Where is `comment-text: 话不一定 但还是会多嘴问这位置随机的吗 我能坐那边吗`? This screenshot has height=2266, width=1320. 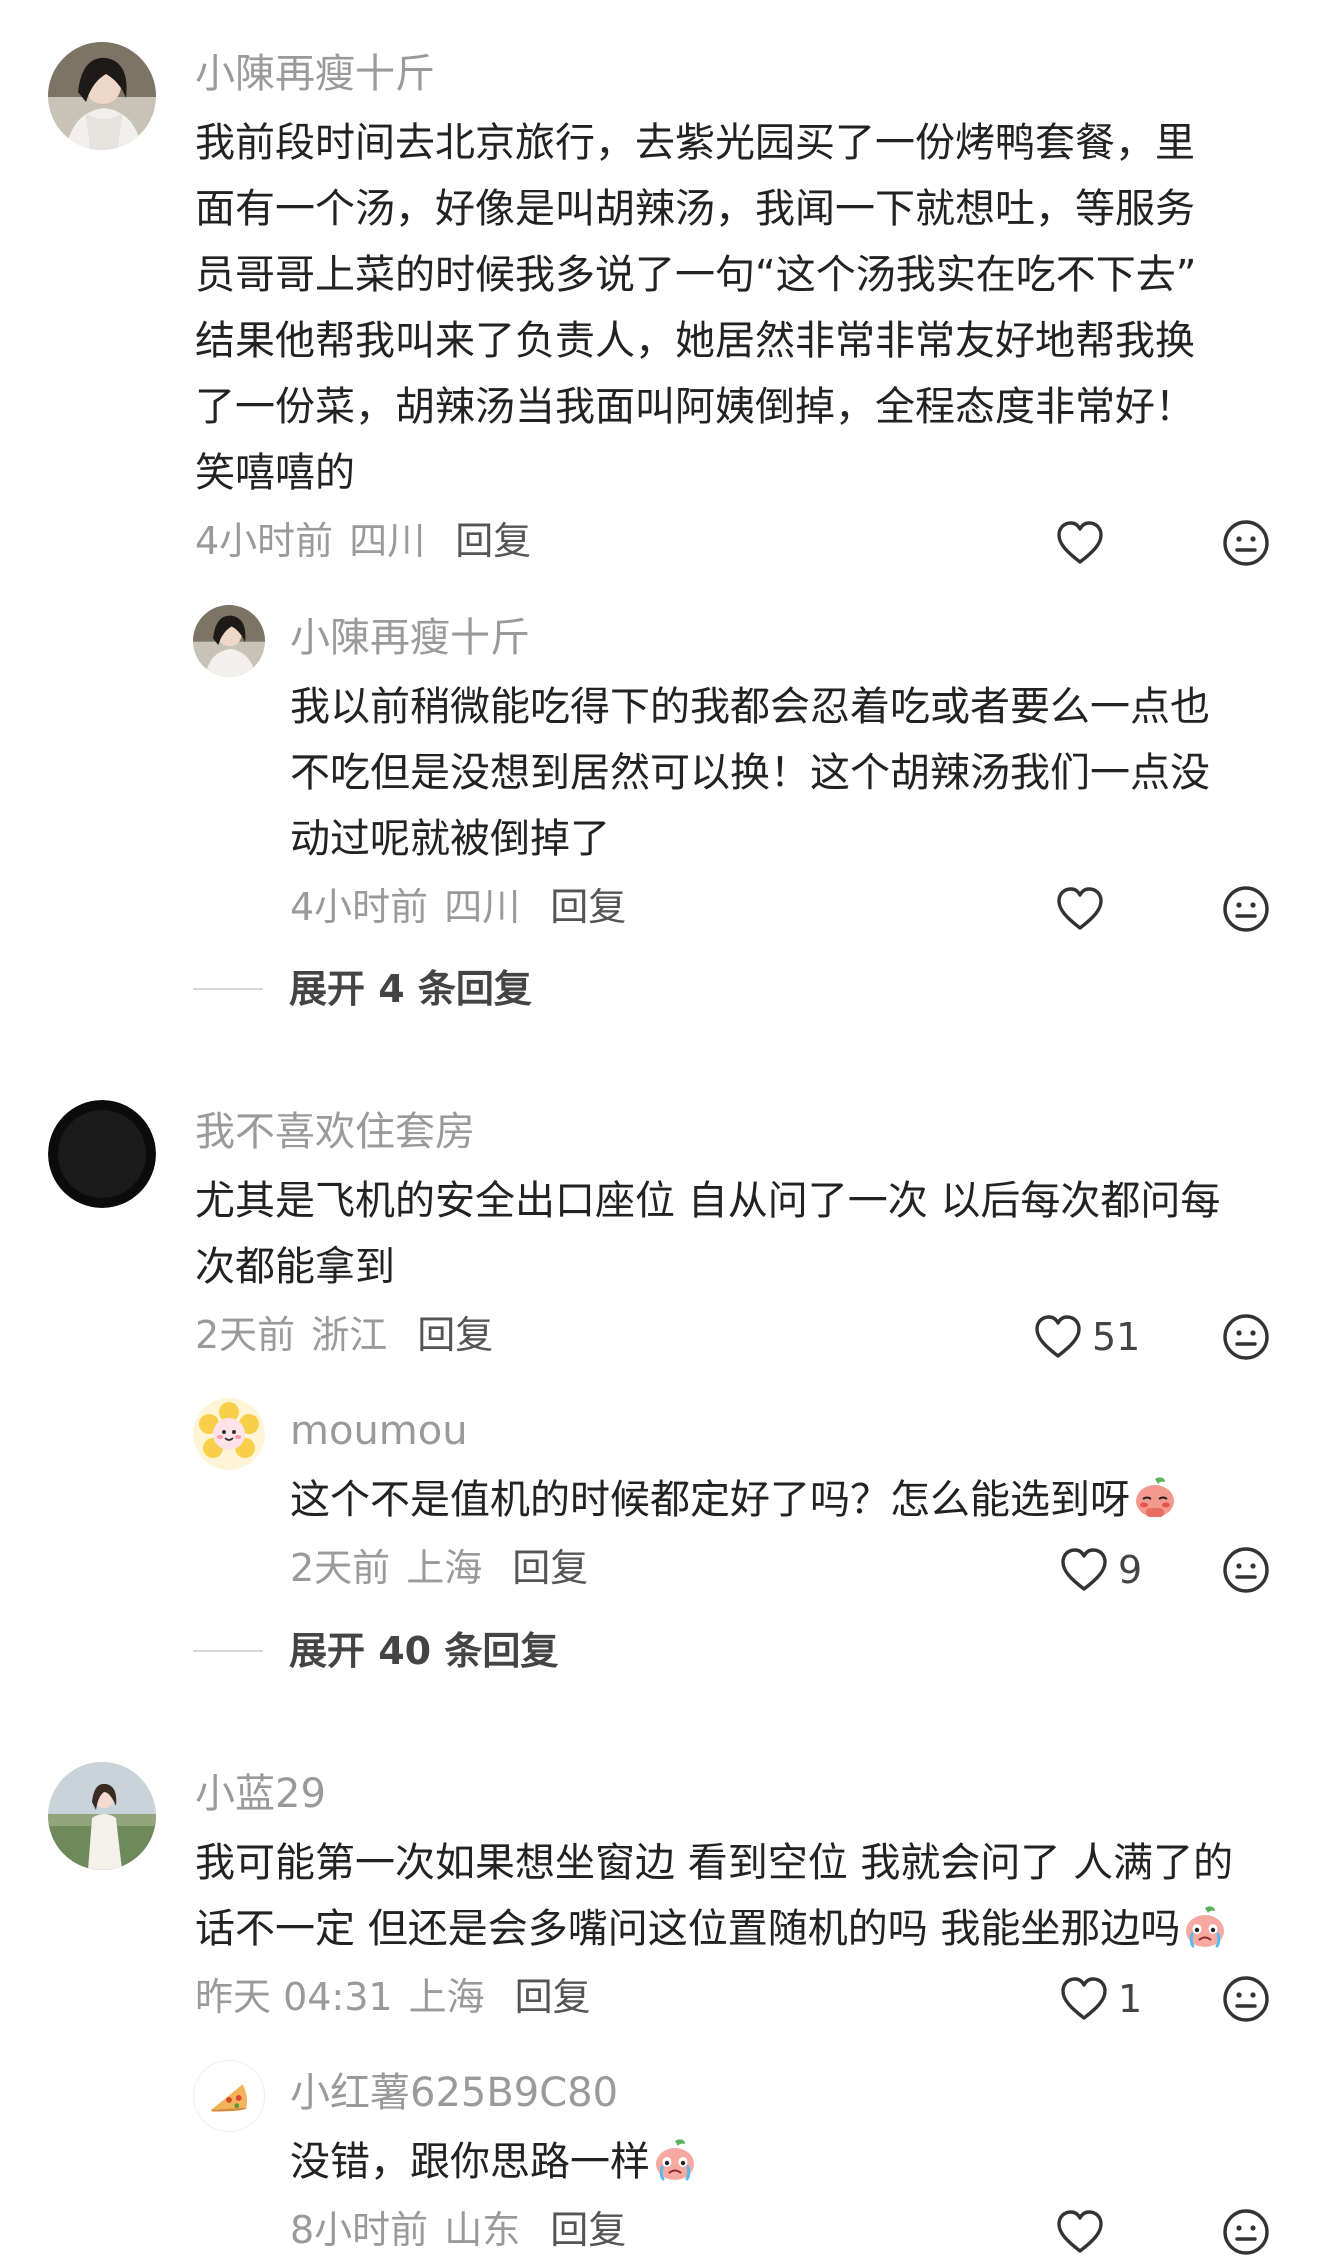 comment-text: 话不一定 但还是会多嘴问这位置随机的吗 我能坐那边吗 is located at coordinates (688, 1929).